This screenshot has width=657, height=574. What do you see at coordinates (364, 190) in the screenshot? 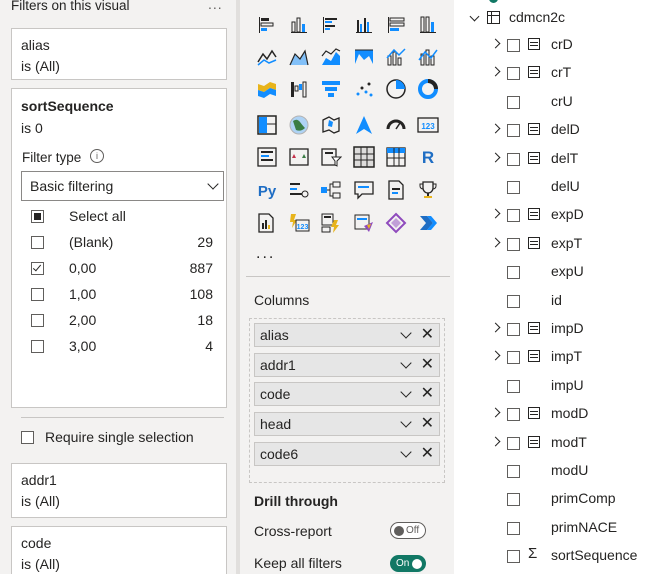
I see `qa-icon` at bounding box center [364, 190].